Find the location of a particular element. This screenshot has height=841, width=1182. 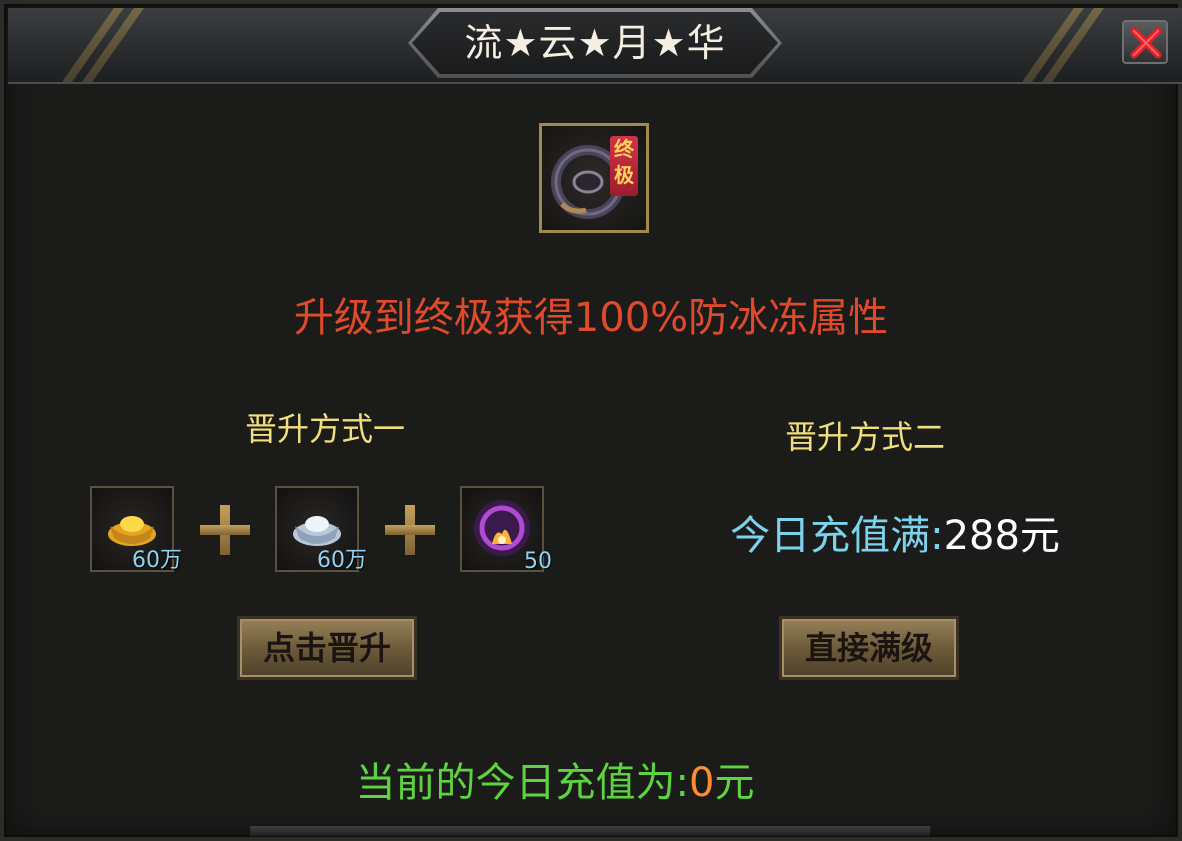

material-slot-gold: 60万 is located at coordinates (136, 529).